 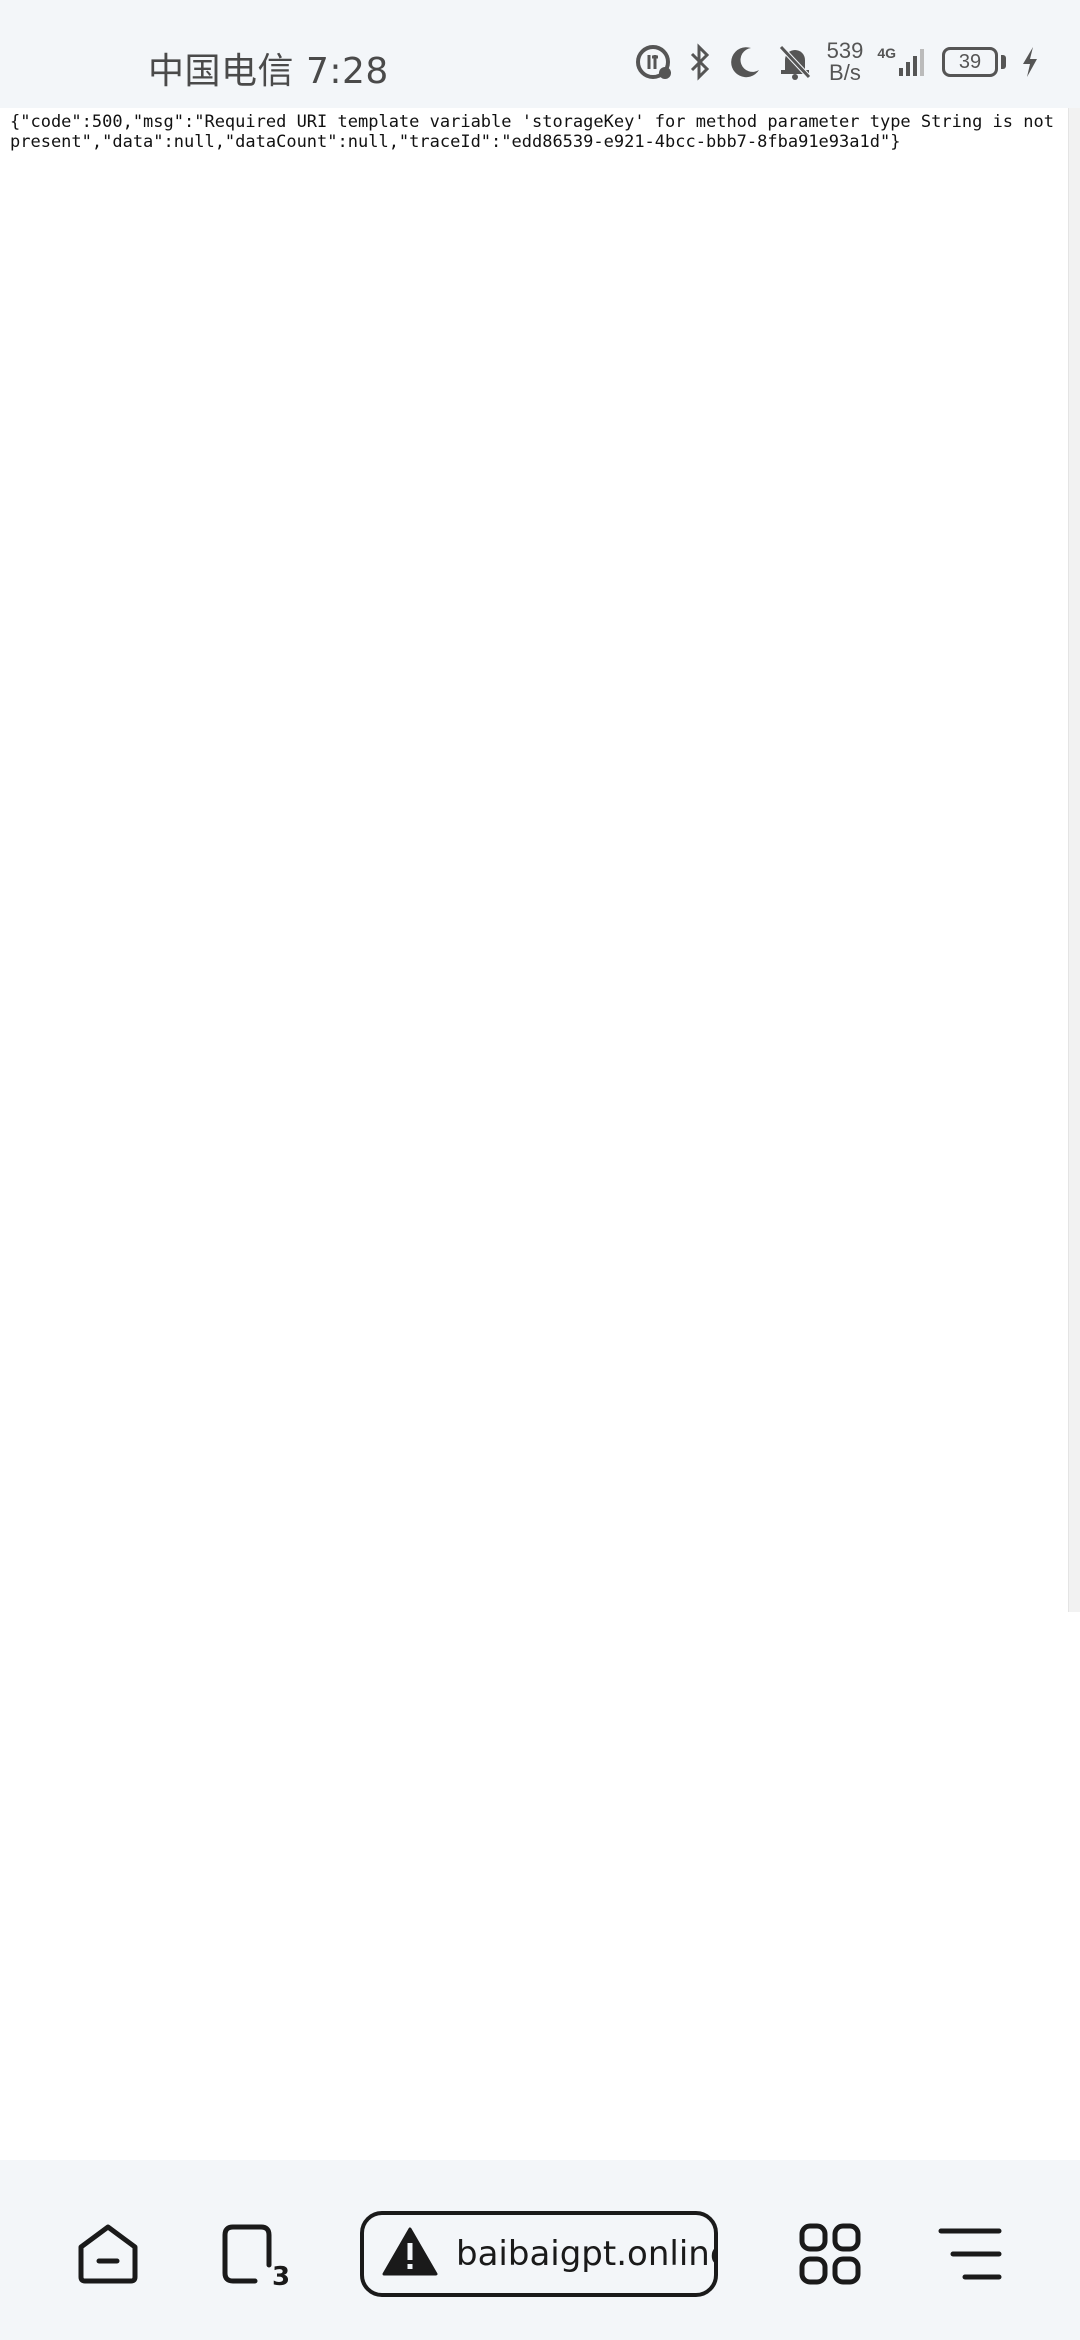 I want to click on home-button, so click(x=108, y=2256).